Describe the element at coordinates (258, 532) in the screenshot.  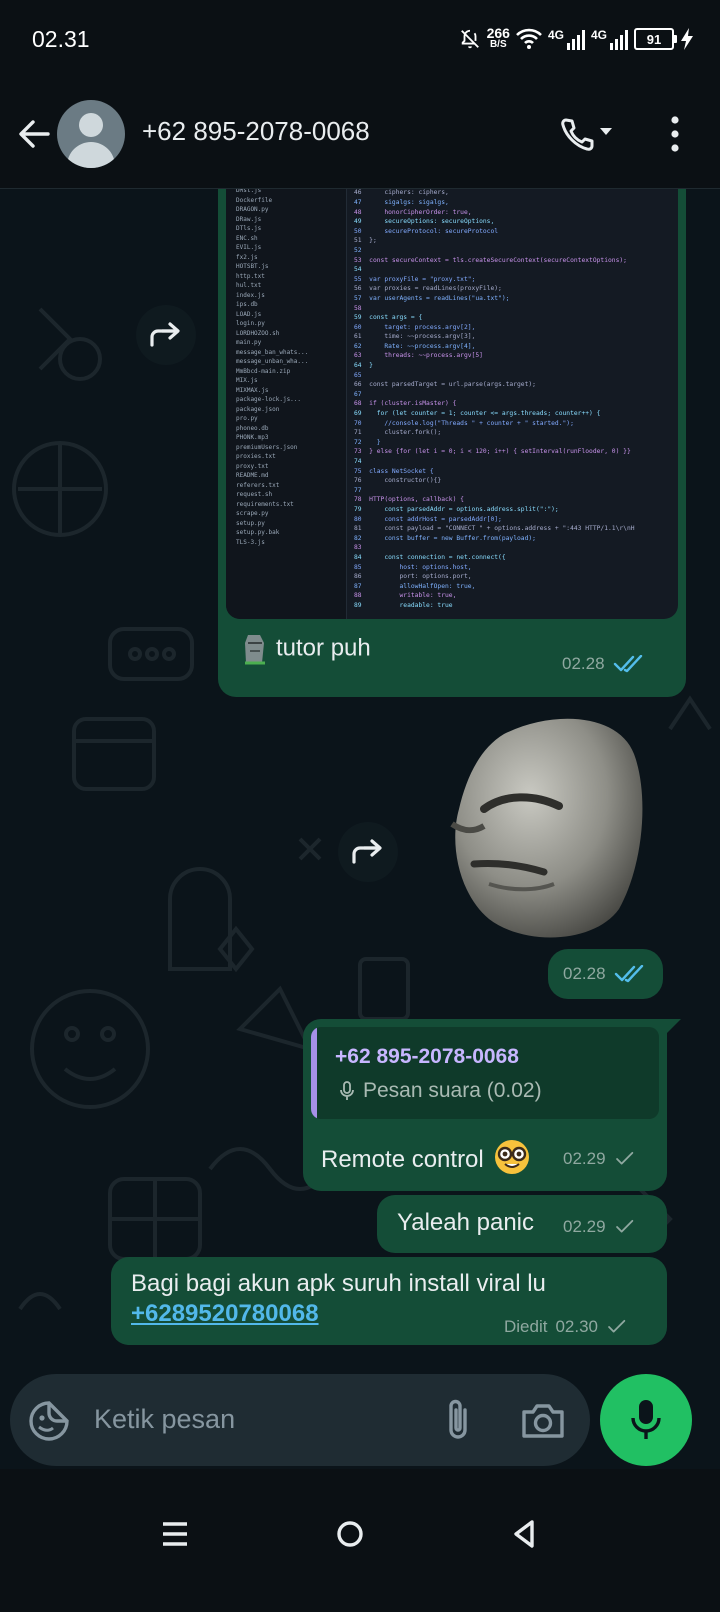
I see `file-tree-item: setup.py.bak` at that location.